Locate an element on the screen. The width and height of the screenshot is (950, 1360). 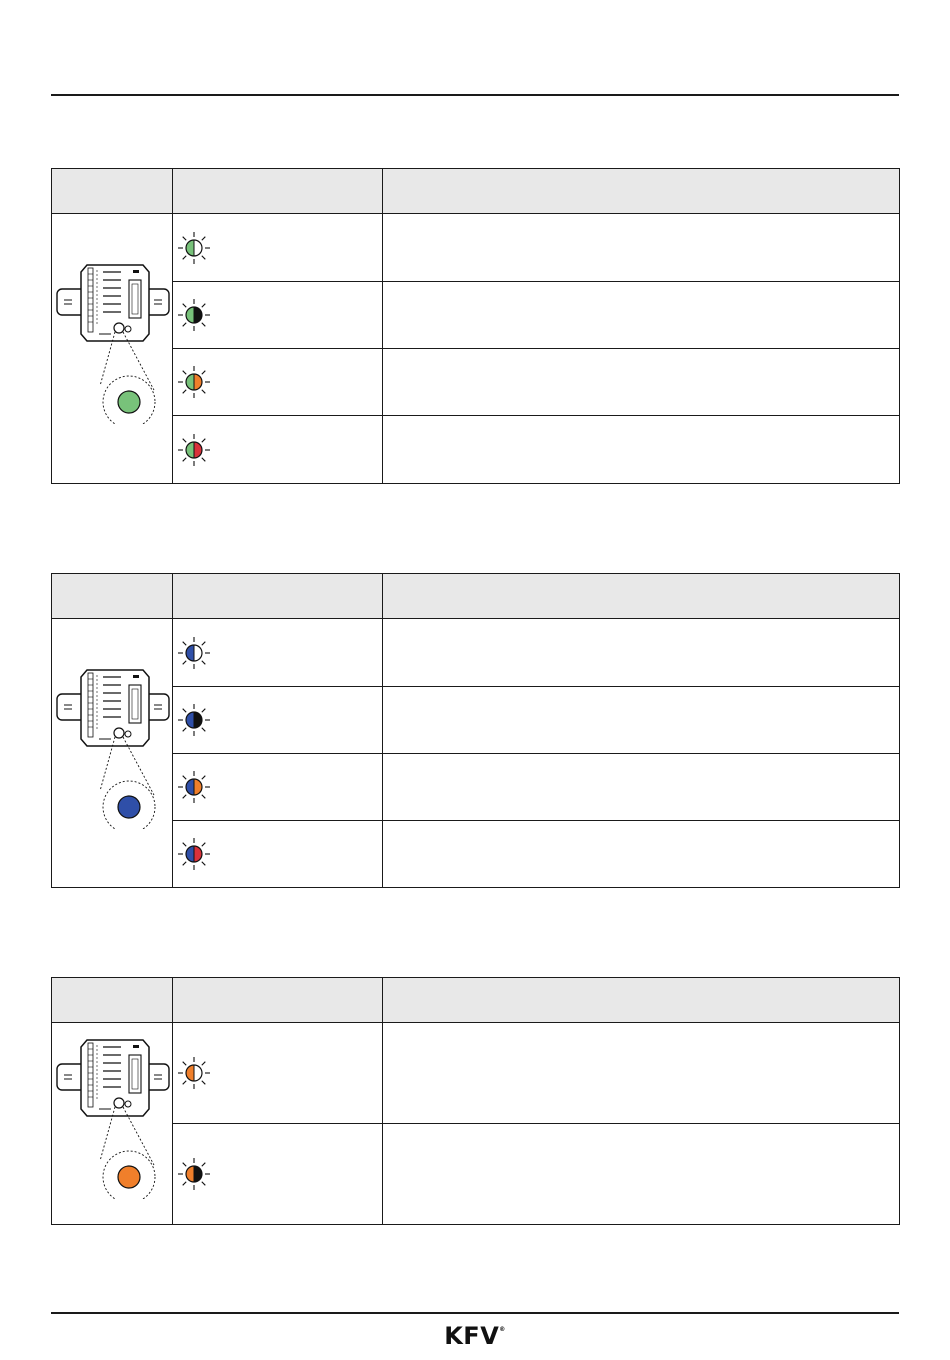
registered-mark: ® is located at coordinates (502, 1329).